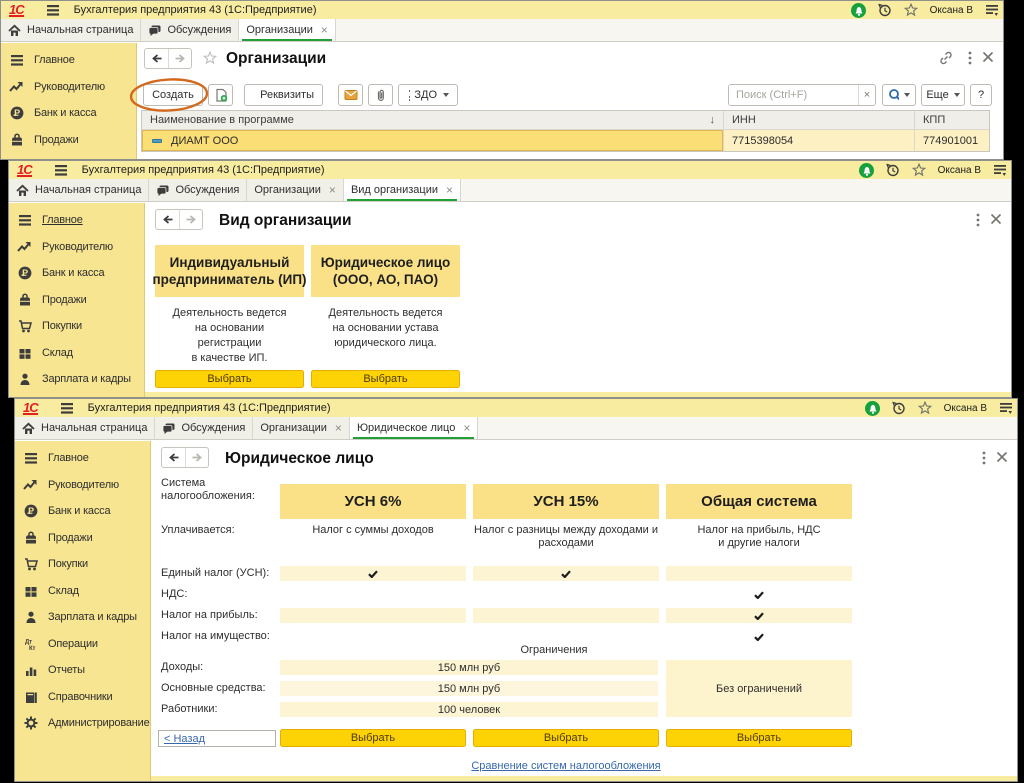  I want to click on table-header: Наименование в программе ↓ ИНН КПП, so click(565, 120).